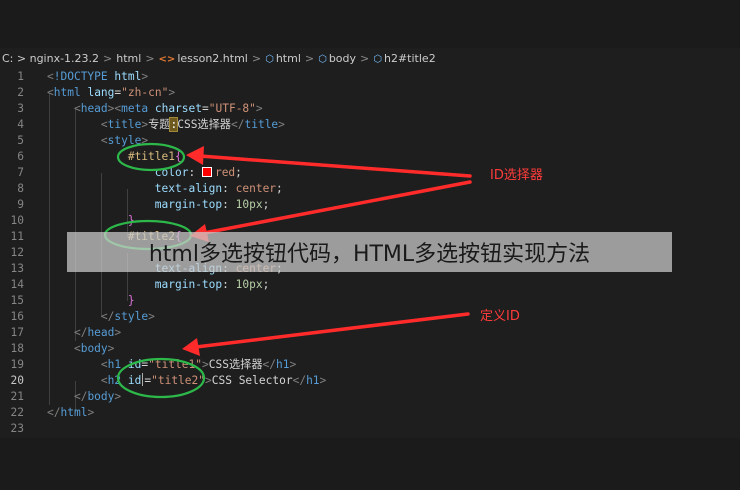  Describe the element at coordinates (151, 157) in the screenshot. I see `highlight-circle-title1-selector` at that location.